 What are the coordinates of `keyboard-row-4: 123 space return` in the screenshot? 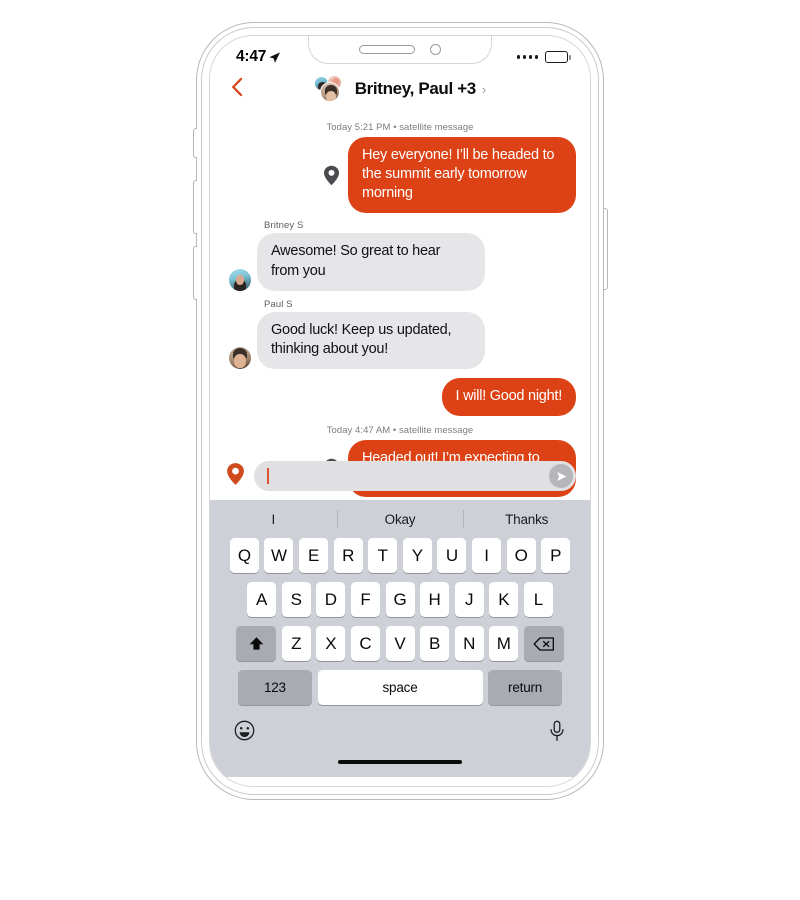 It's located at (400, 687).